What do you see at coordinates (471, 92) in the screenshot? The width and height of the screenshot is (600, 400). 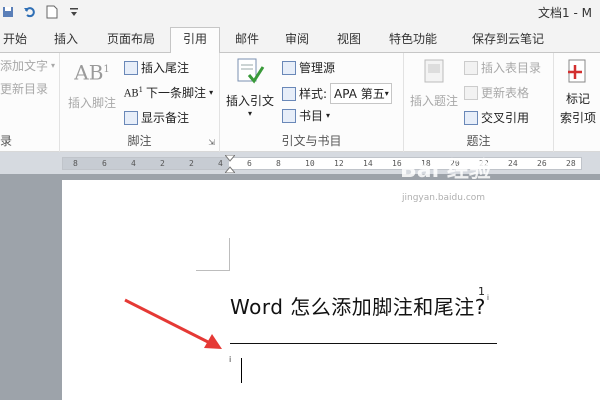 I see `update-table-icon` at bounding box center [471, 92].